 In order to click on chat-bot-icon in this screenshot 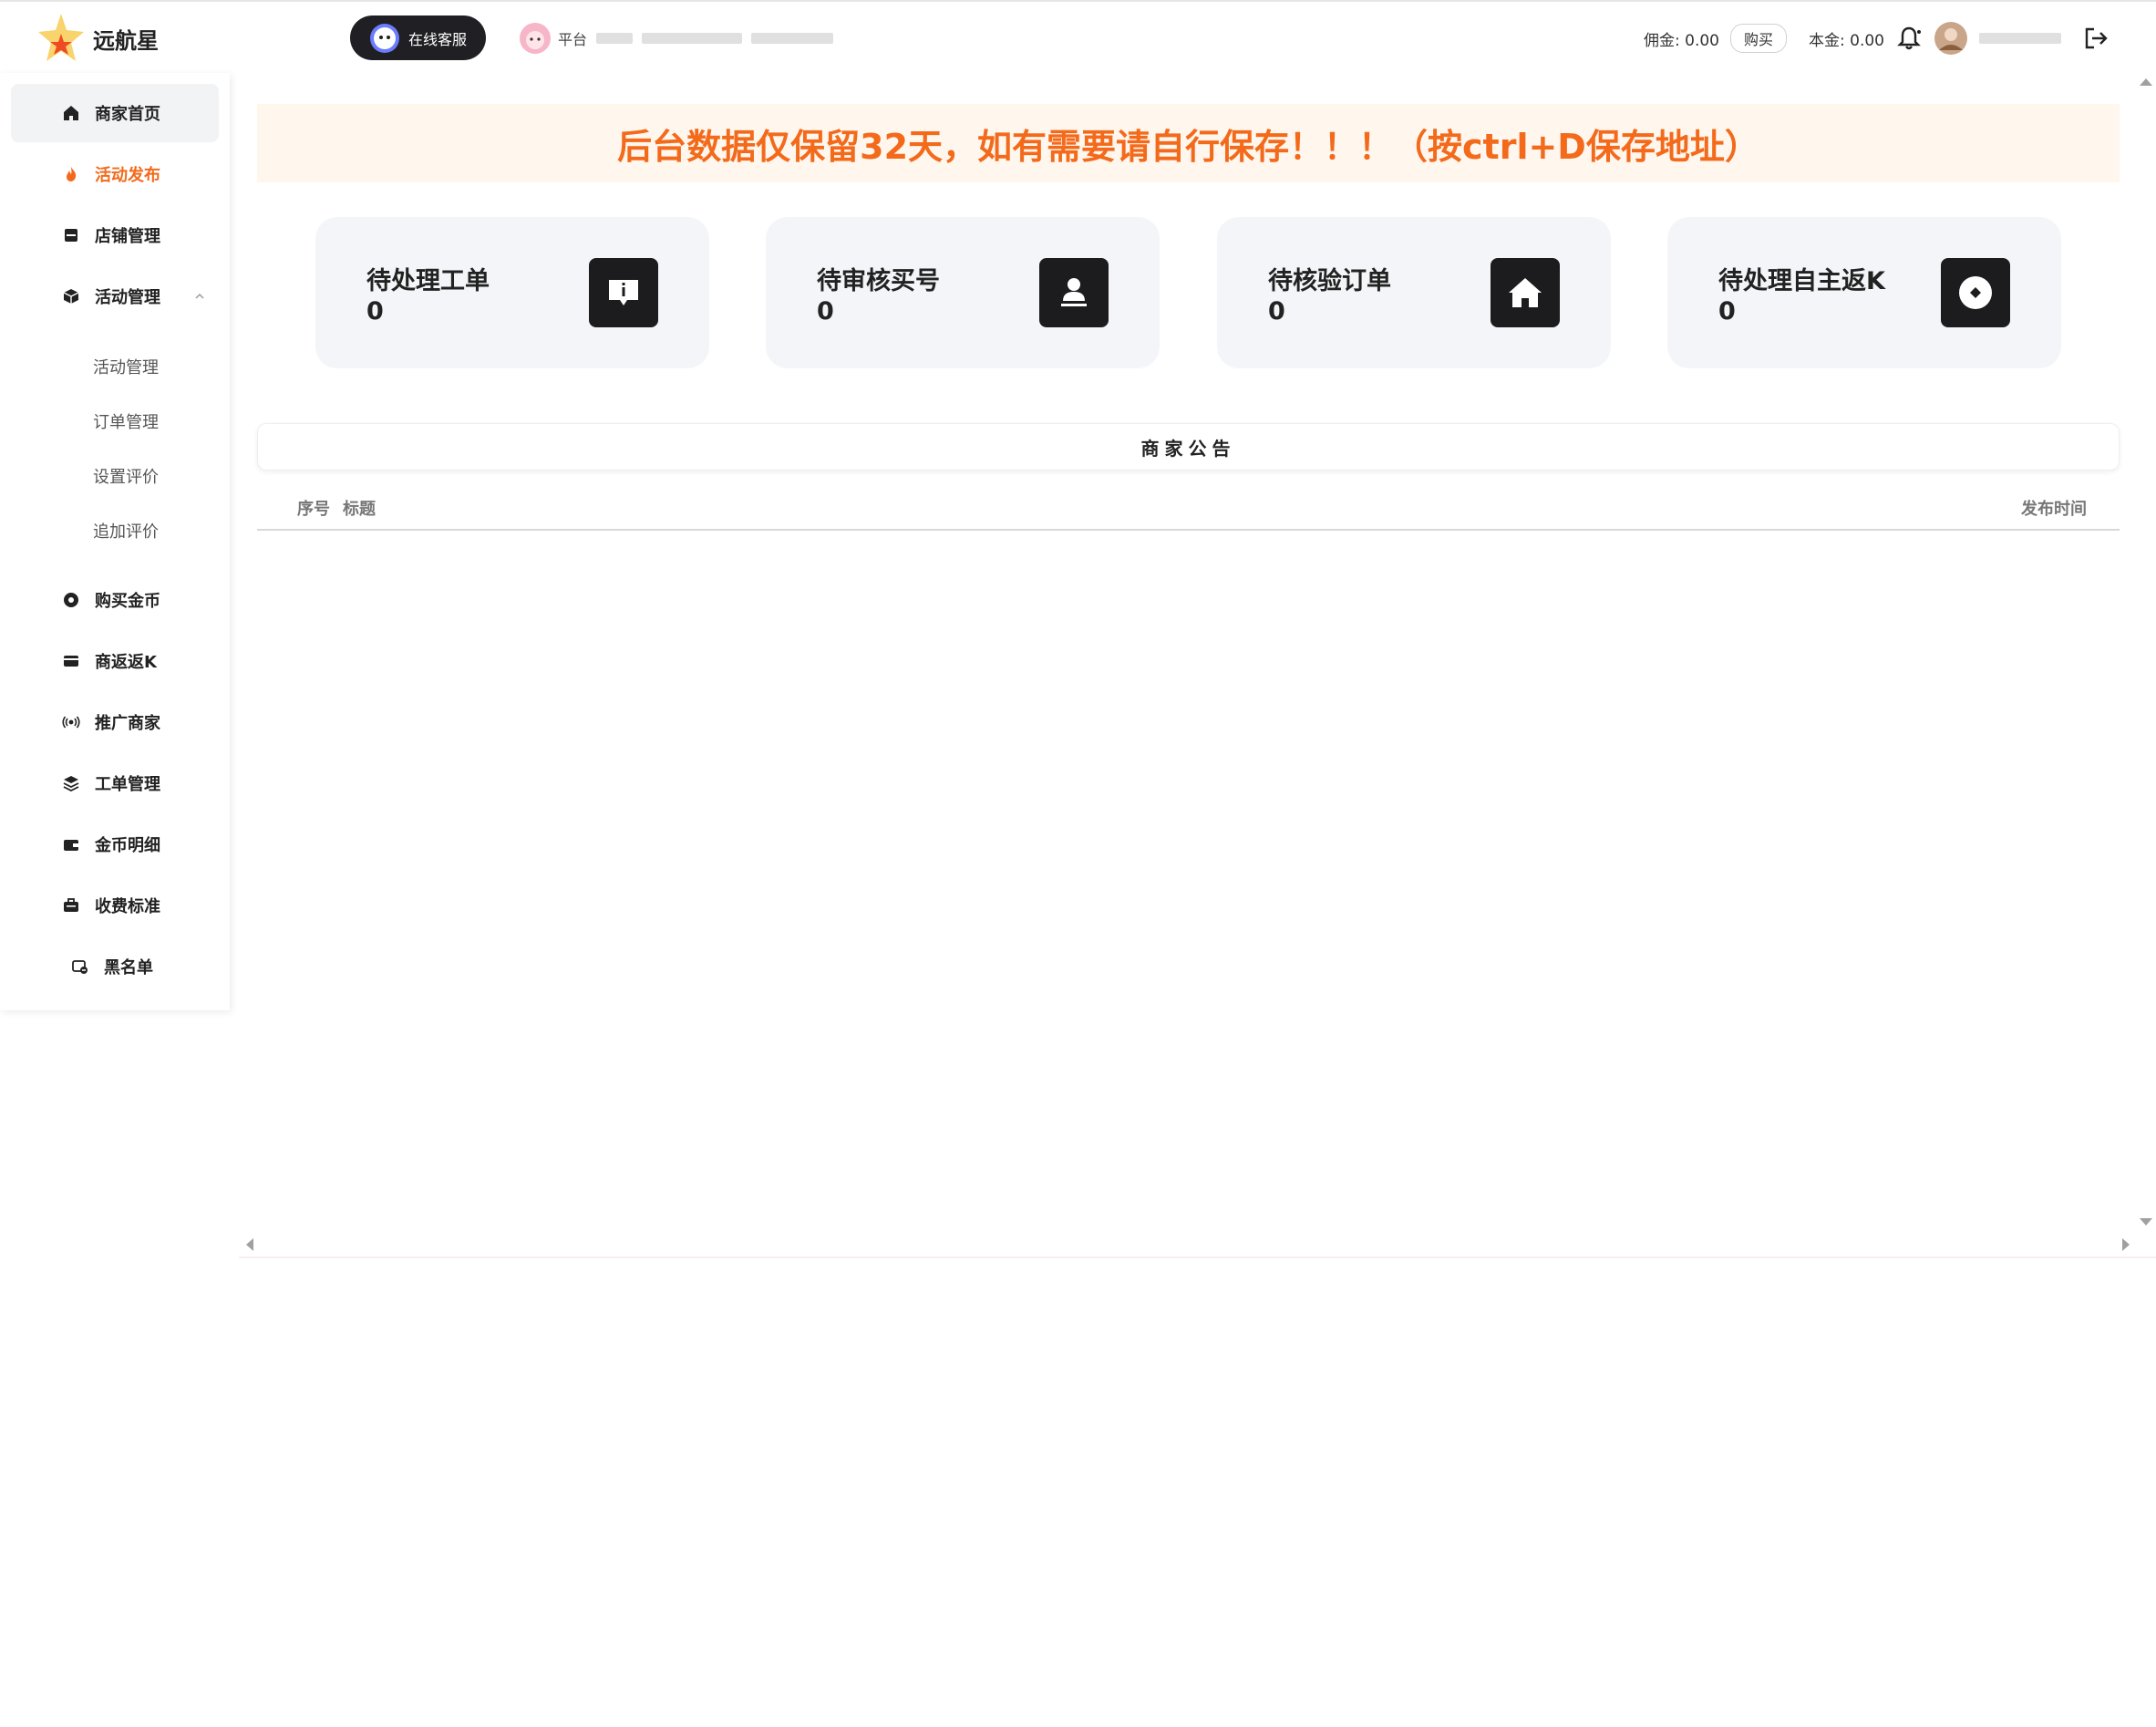, I will do `click(384, 38)`.